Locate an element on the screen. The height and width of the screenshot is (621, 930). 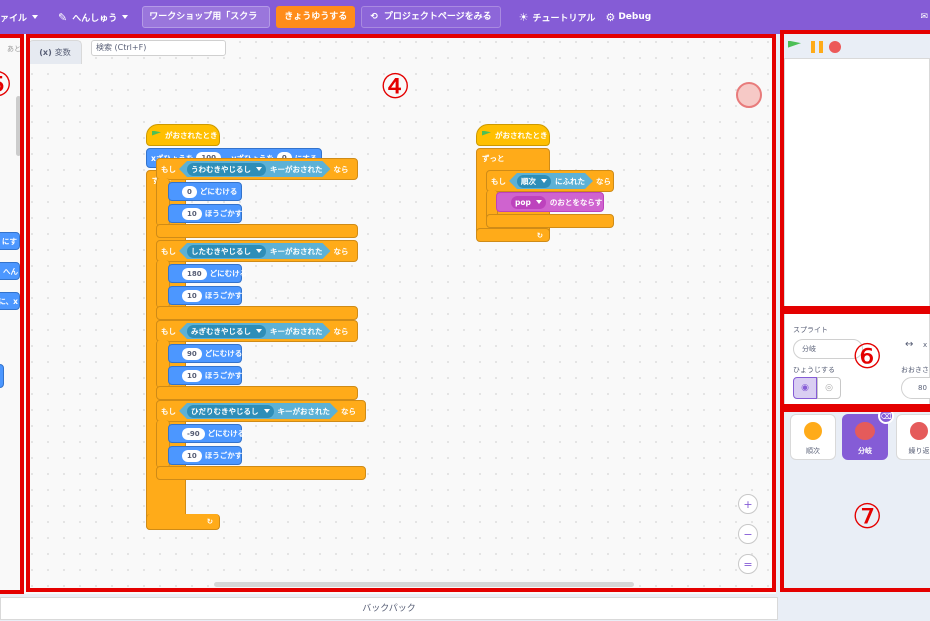
direction-input: 90 is located at coordinates (192, 353).